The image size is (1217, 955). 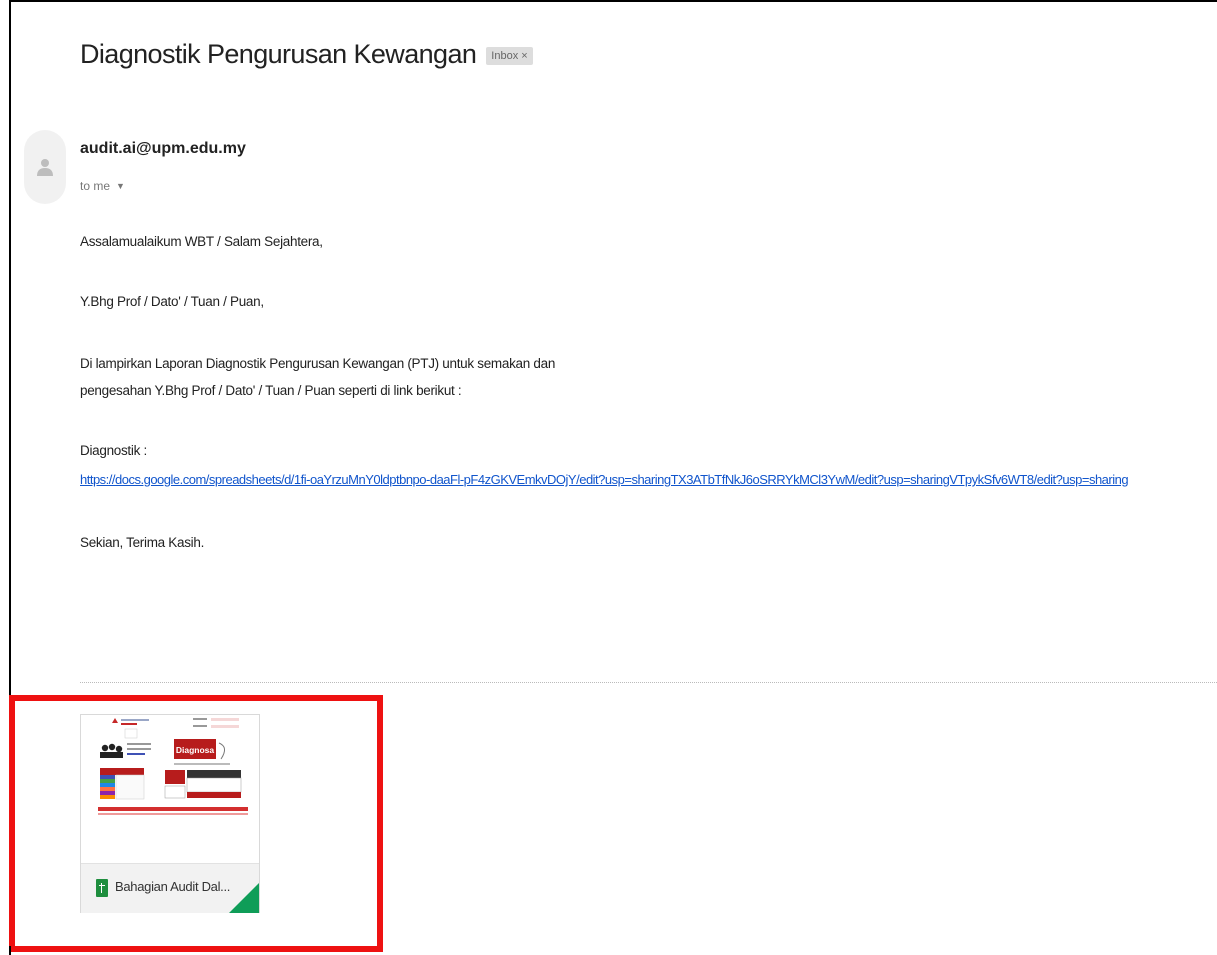 I want to click on person-icon, so click(x=45, y=167).